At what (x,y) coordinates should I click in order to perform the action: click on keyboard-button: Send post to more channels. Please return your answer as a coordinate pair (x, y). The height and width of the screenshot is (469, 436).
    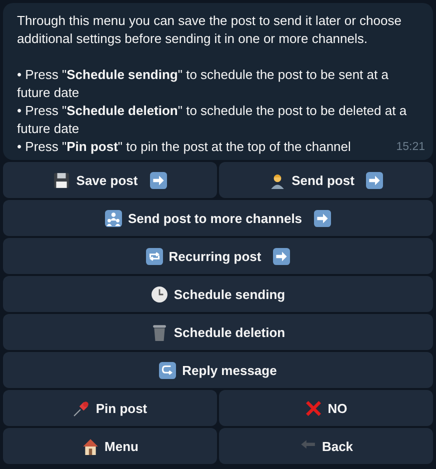
    Looking at the image, I should click on (218, 218).